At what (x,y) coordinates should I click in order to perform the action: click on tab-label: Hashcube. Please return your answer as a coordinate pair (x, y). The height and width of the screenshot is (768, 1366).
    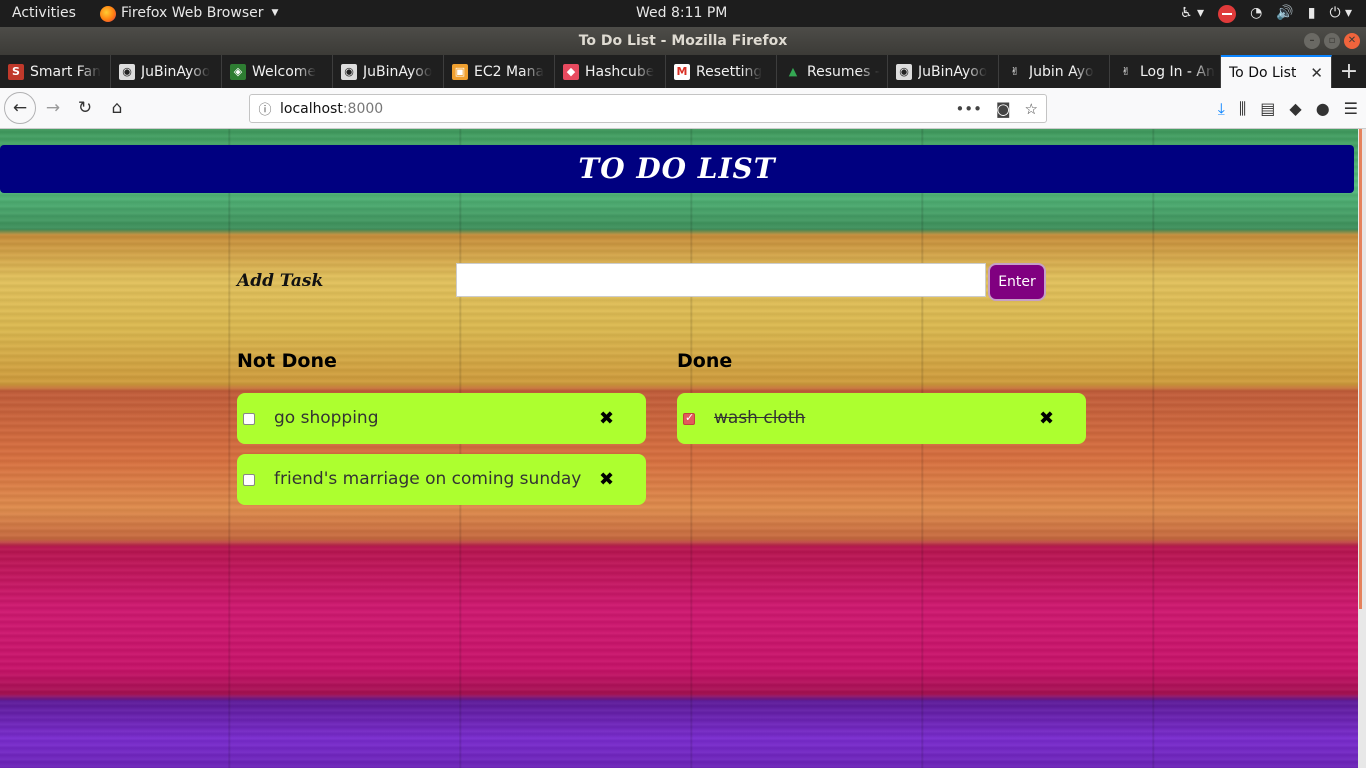
    Looking at the image, I should click on (620, 71).